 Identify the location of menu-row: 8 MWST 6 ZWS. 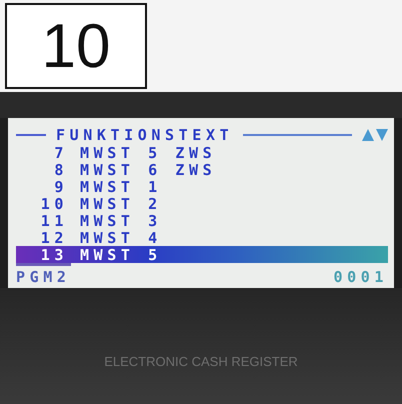
(202, 169).